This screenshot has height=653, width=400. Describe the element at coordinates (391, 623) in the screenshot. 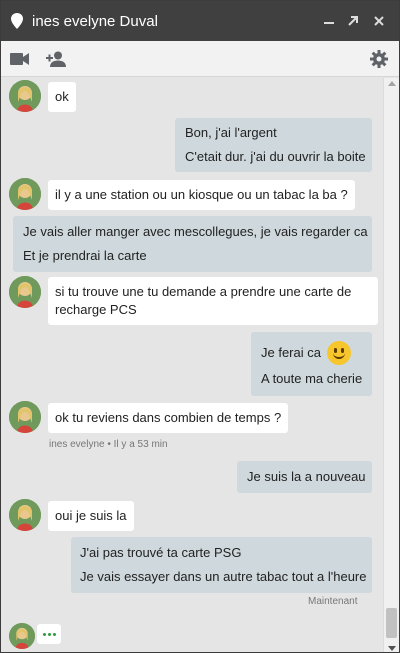

I see `scrollbar-thumb` at that location.